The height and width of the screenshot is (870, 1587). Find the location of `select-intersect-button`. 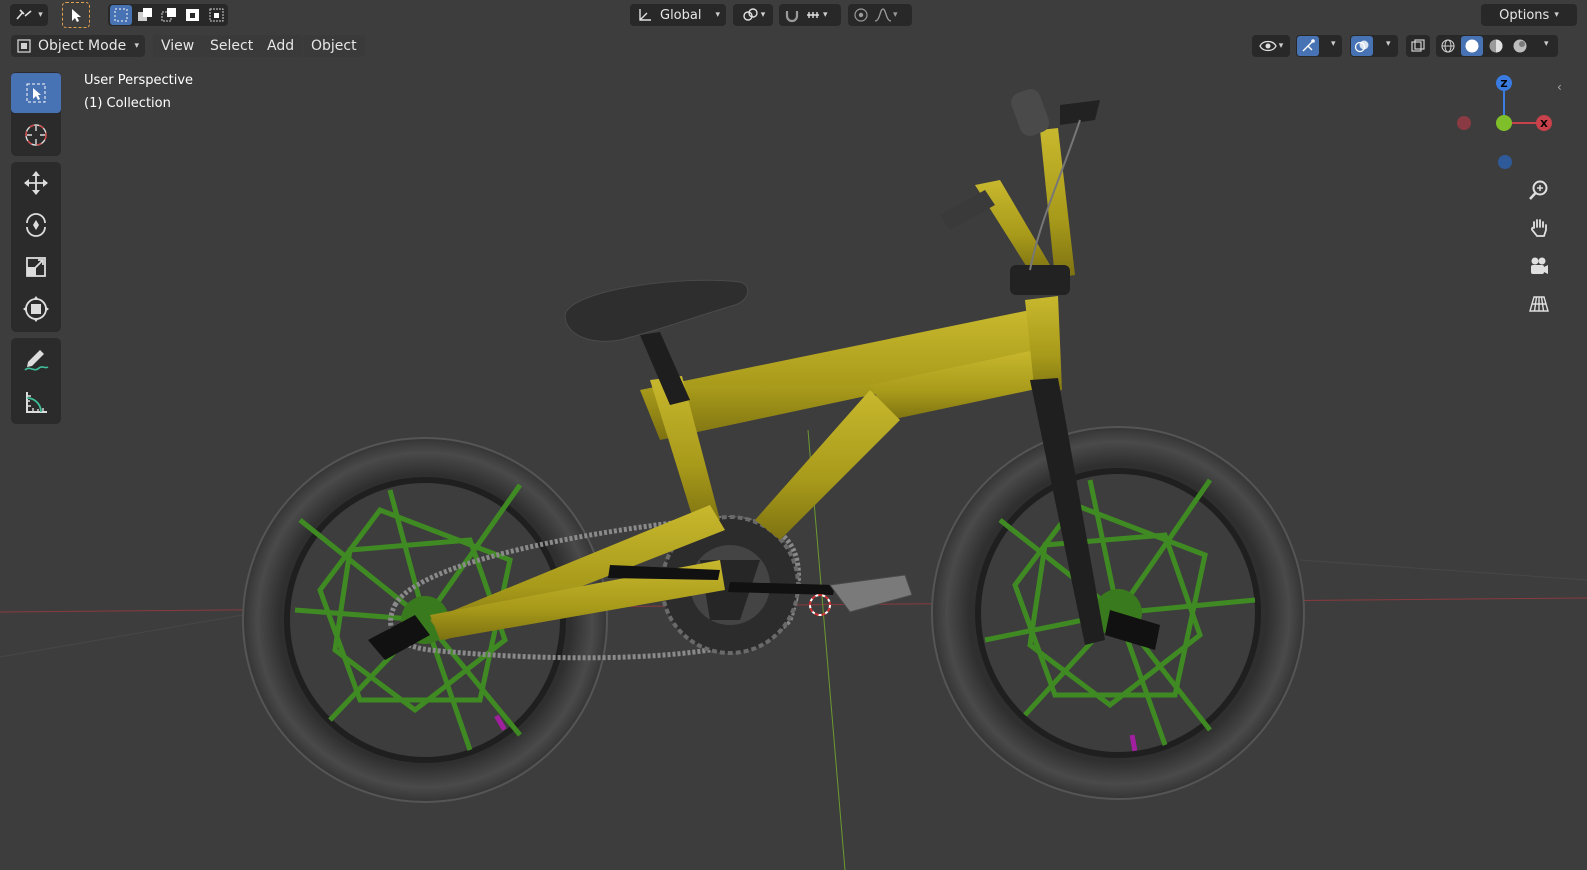

select-intersect-button is located at coordinates (217, 15).